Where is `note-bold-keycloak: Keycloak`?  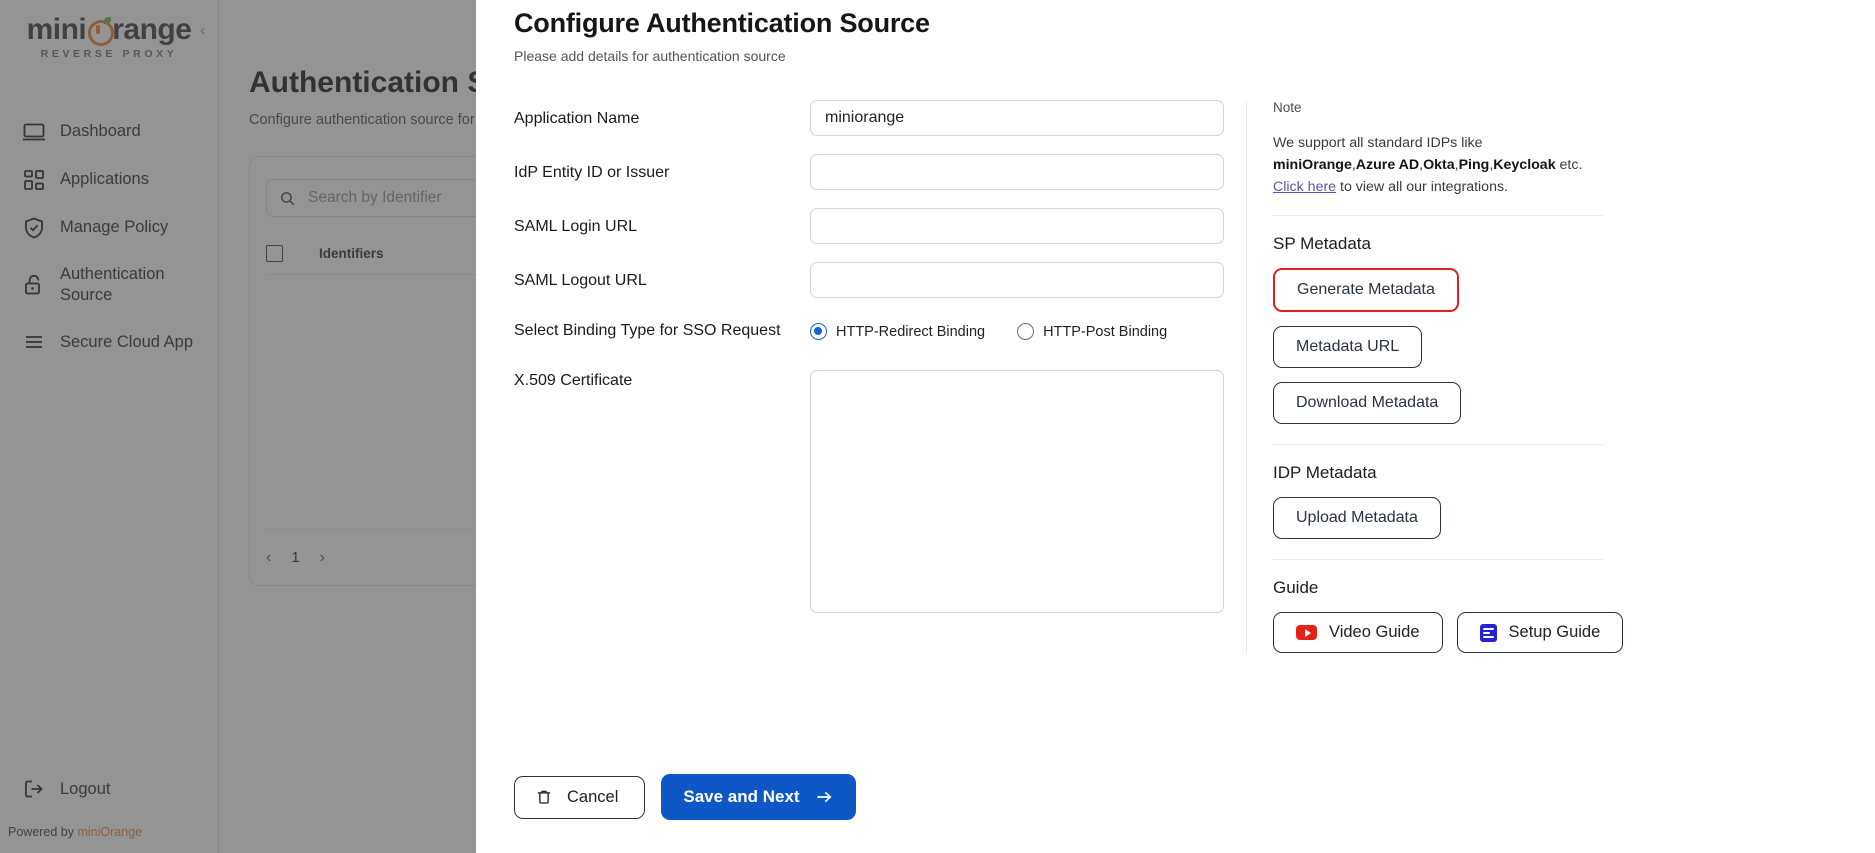
note-bold-keycloak: Keycloak is located at coordinates (1524, 165).